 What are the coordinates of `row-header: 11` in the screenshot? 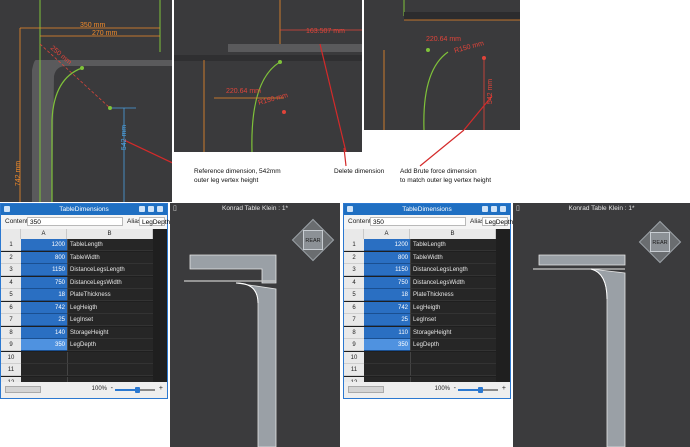 It's located at (11, 370).